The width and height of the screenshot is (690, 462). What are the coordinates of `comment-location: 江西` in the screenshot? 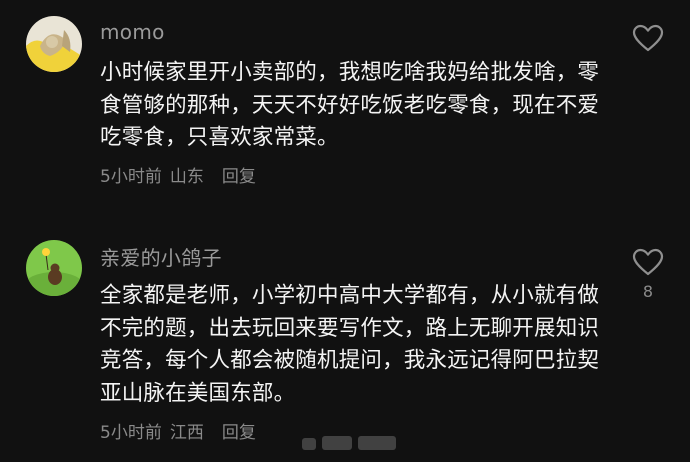 It's located at (186, 433).